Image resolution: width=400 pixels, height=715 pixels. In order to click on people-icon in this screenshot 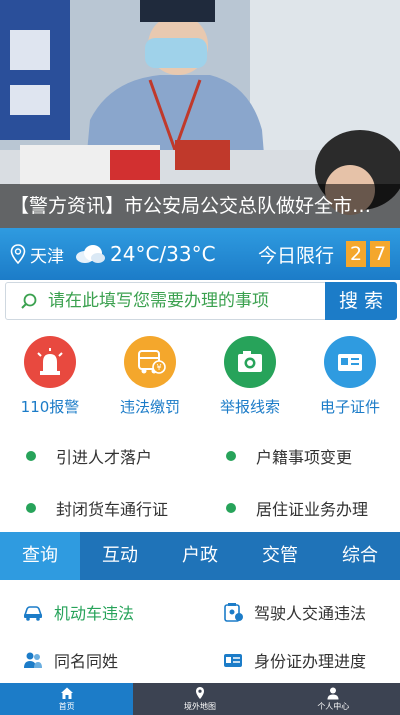, I will do `click(33, 660)`.